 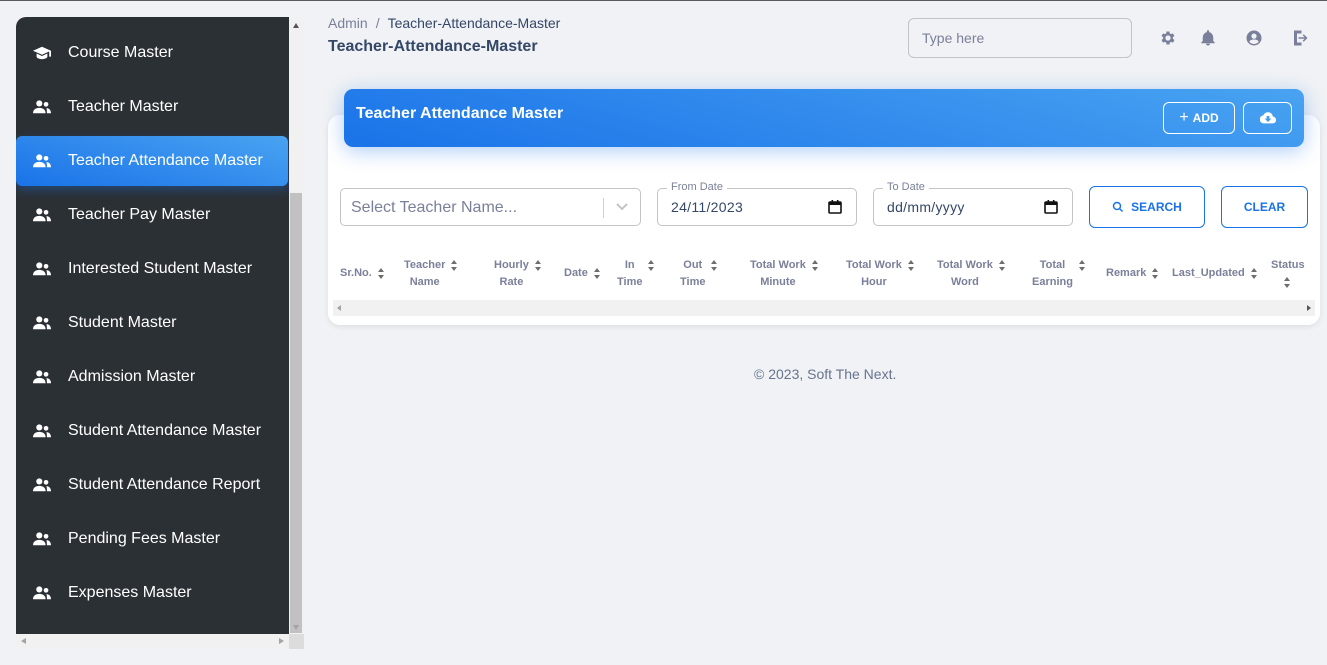 I want to click on column-header-date: Date, so click(x=582, y=273).